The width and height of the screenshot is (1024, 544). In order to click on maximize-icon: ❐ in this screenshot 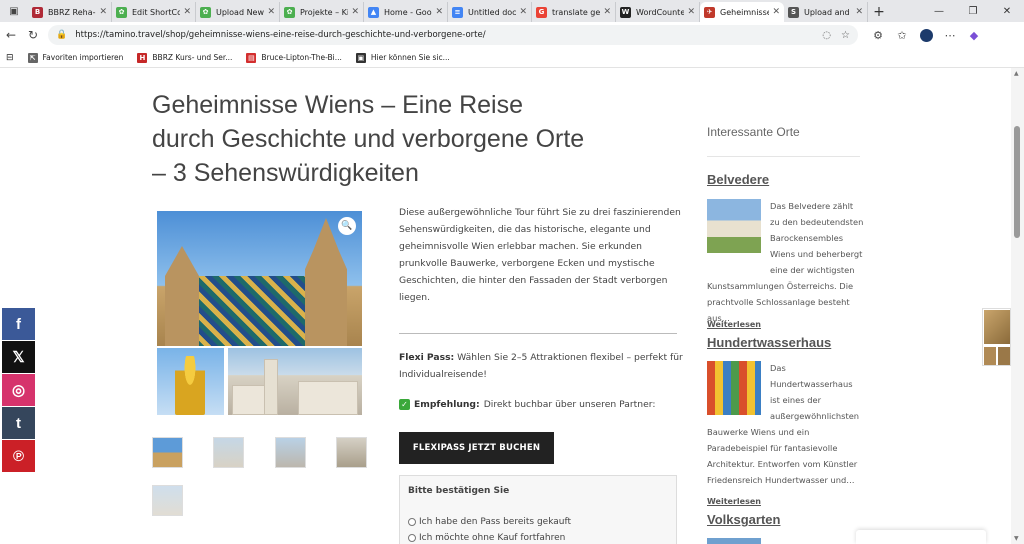, I will do `click(973, 11)`.